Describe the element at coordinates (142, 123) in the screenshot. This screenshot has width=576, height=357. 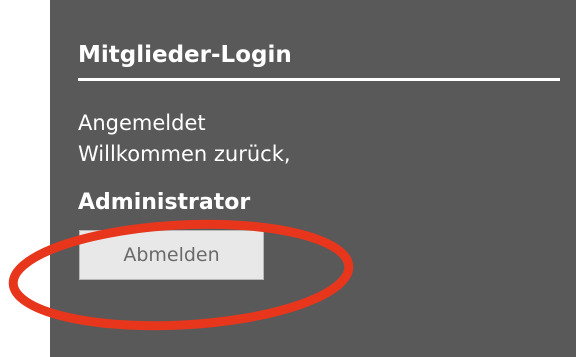
I see `login-status-text: Angemeldet` at that location.